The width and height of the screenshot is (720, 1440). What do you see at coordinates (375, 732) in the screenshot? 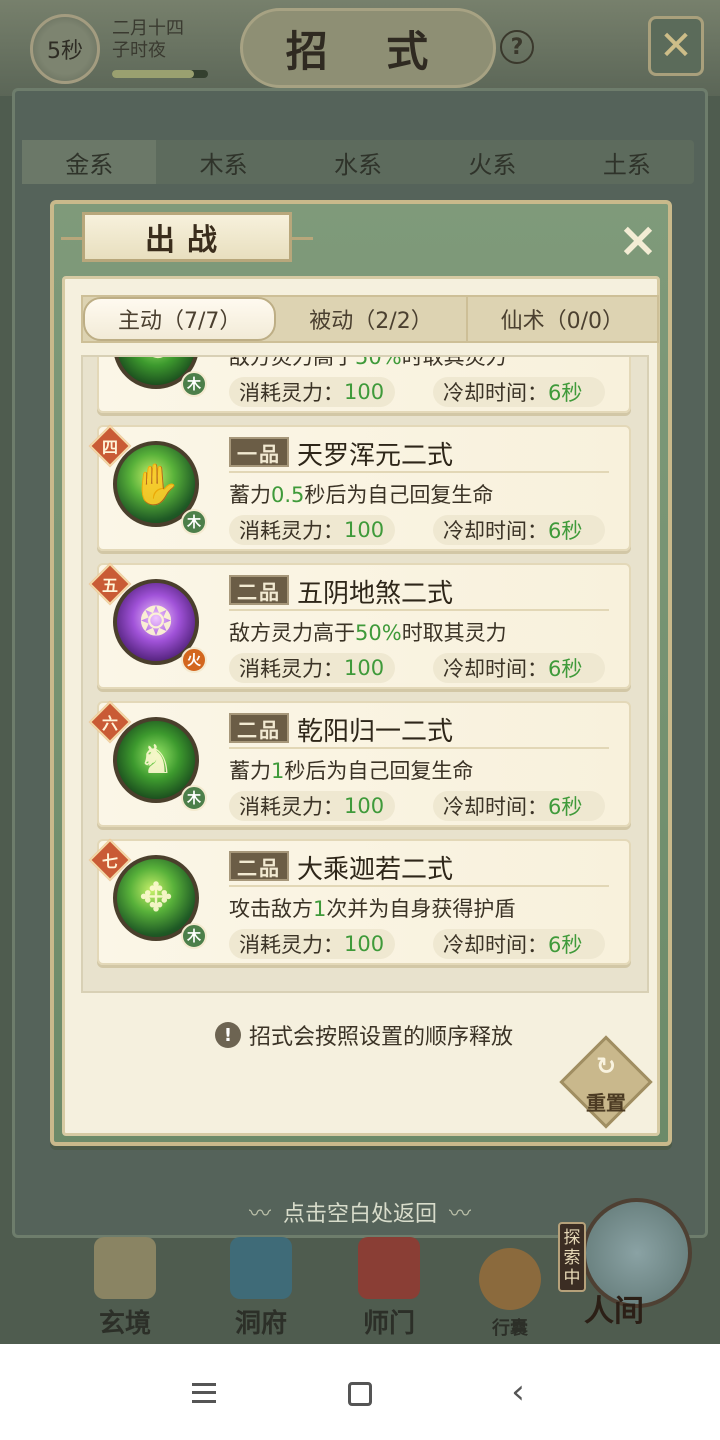
I see `skill-name: 乾阳归一二式` at bounding box center [375, 732].